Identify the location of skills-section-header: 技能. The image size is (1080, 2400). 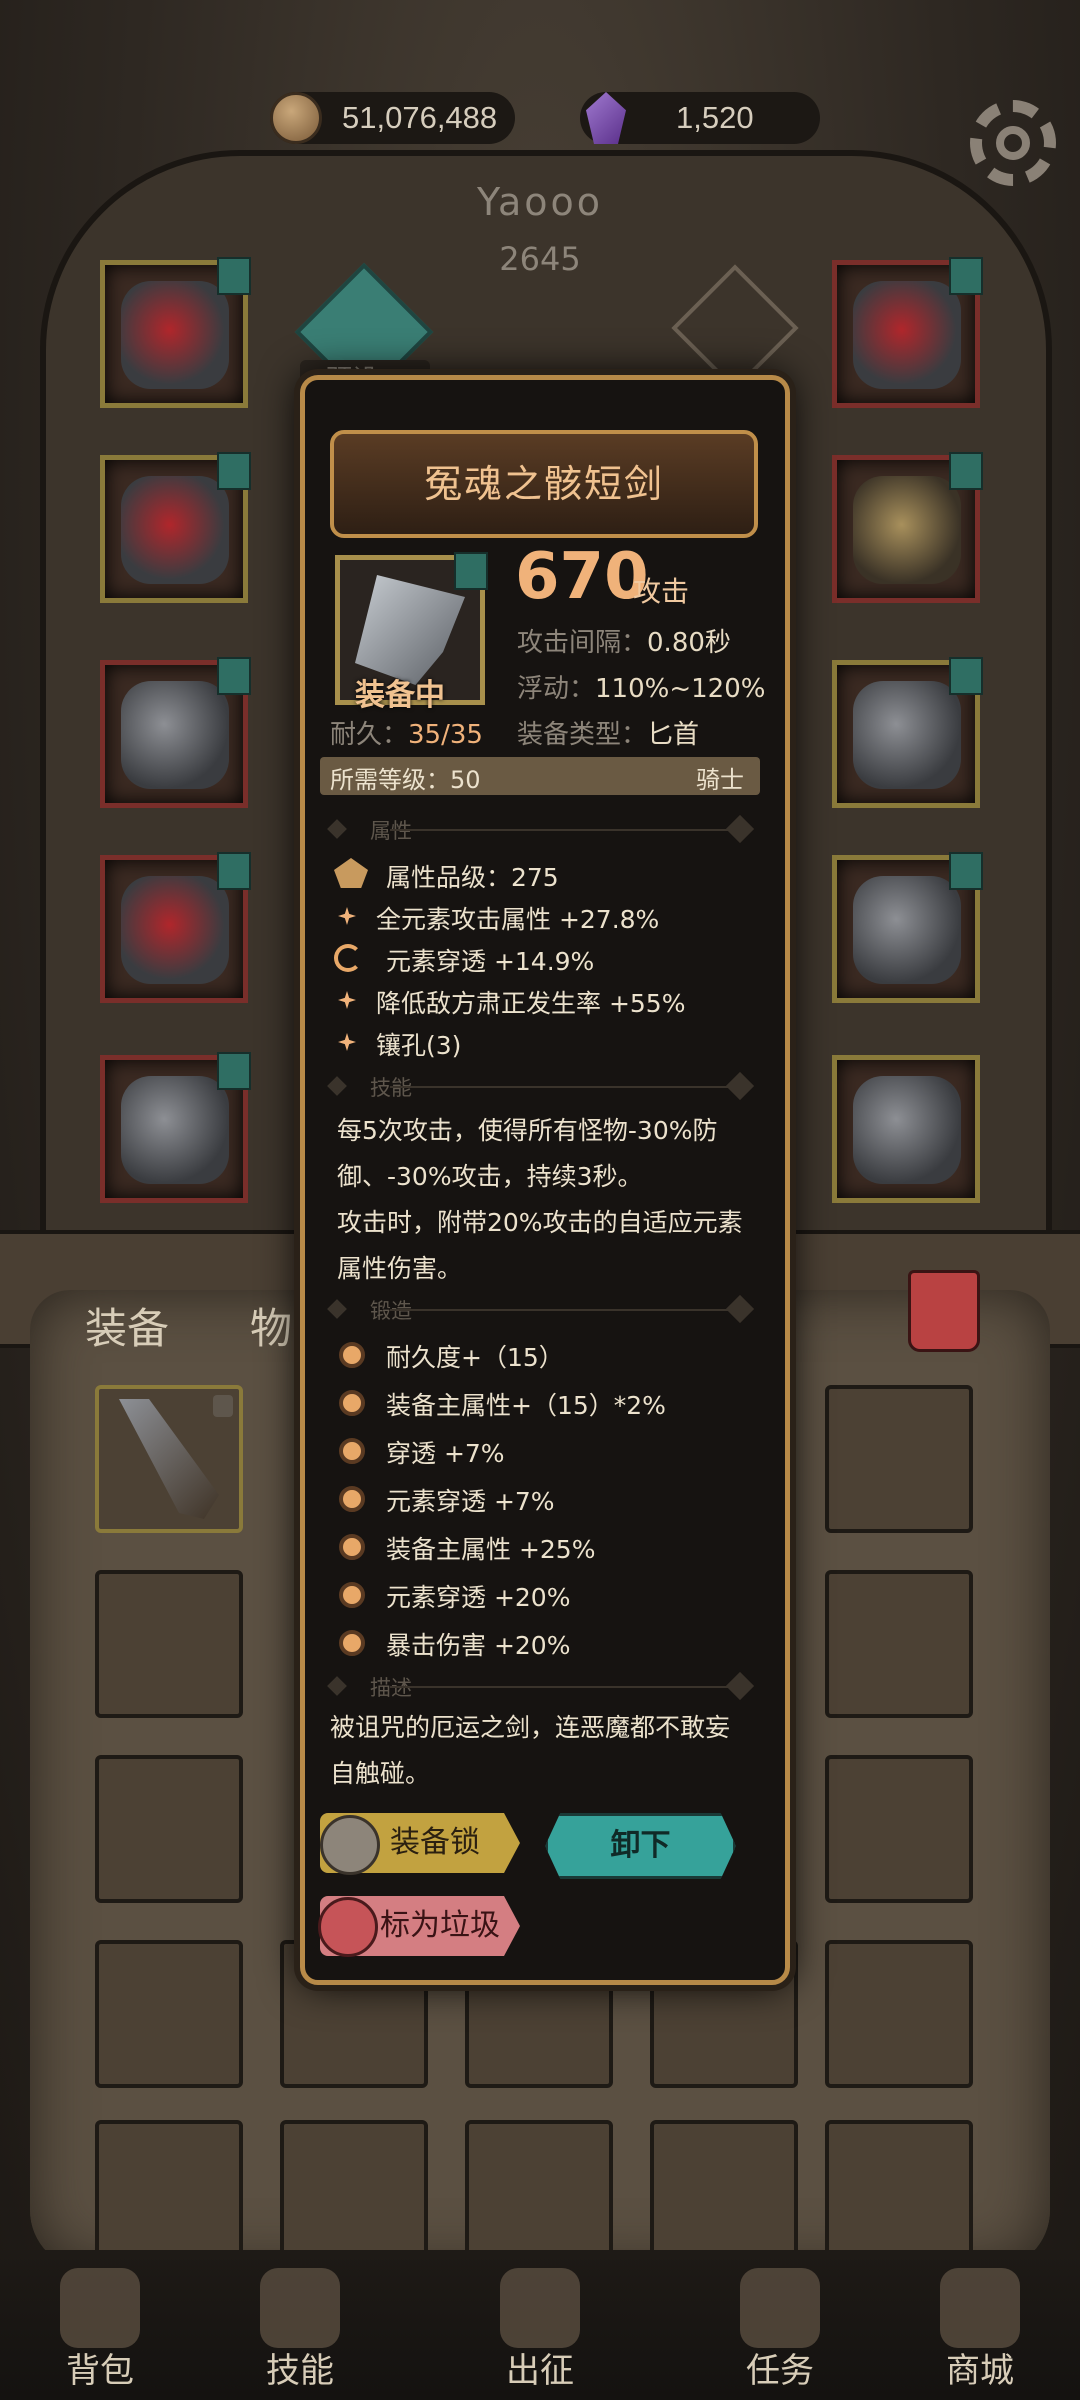
(541, 1086).